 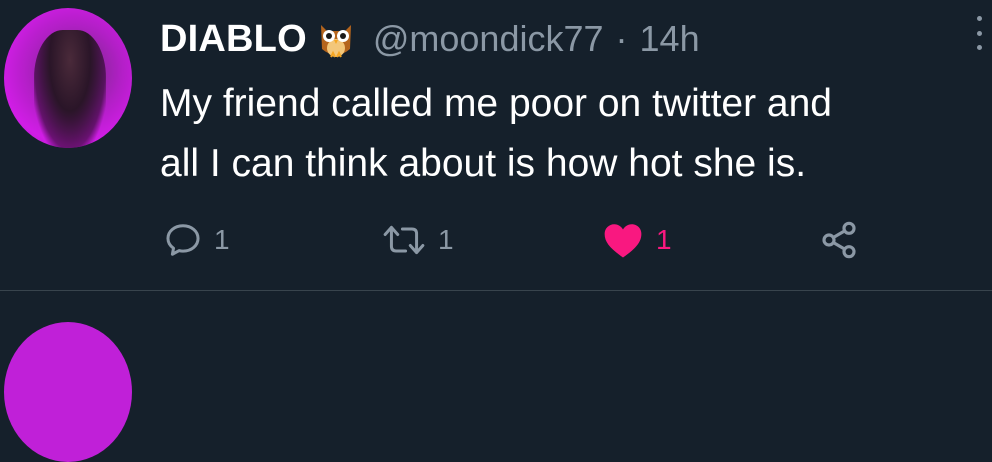 What do you see at coordinates (446, 239) in the screenshot?
I see `retweet-count: 1` at bounding box center [446, 239].